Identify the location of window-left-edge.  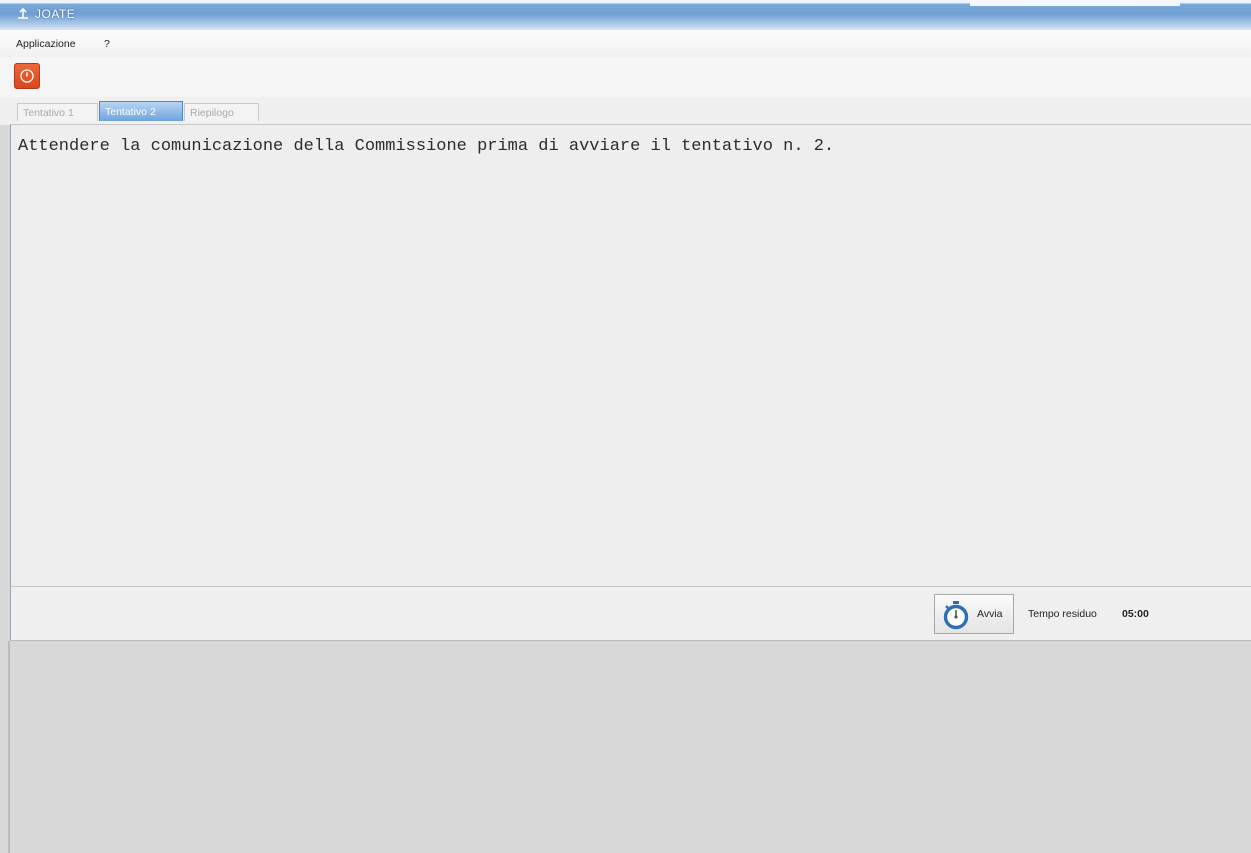
(9, 747).